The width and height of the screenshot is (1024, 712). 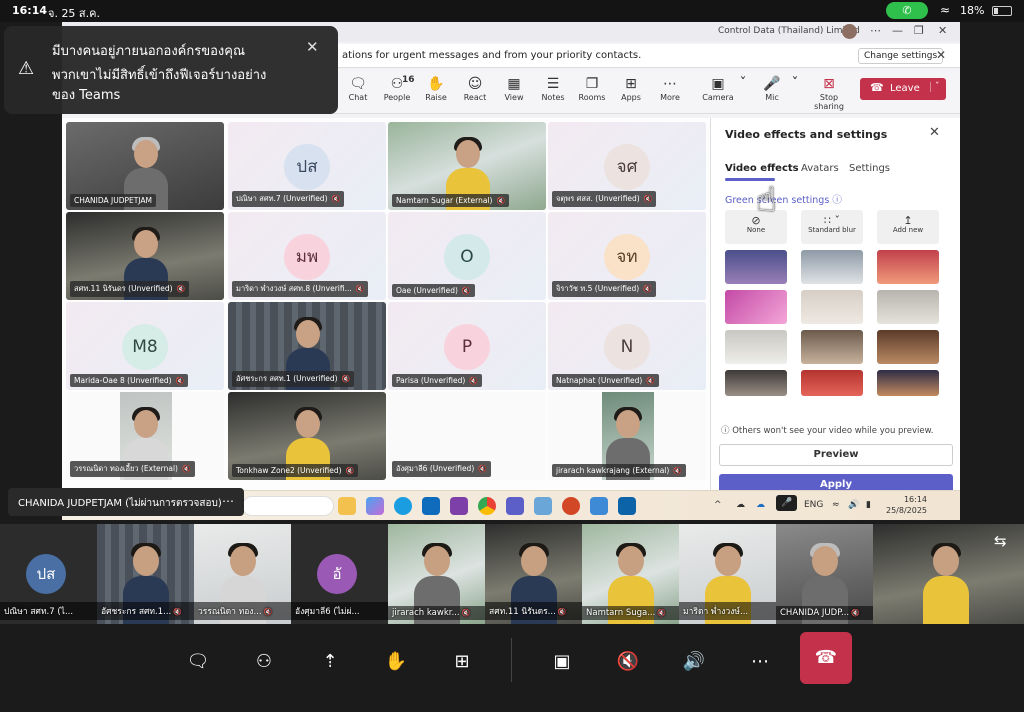 I want to click on participant-tile: O Oae (Unverified) 🔇, so click(x=467, y=256).